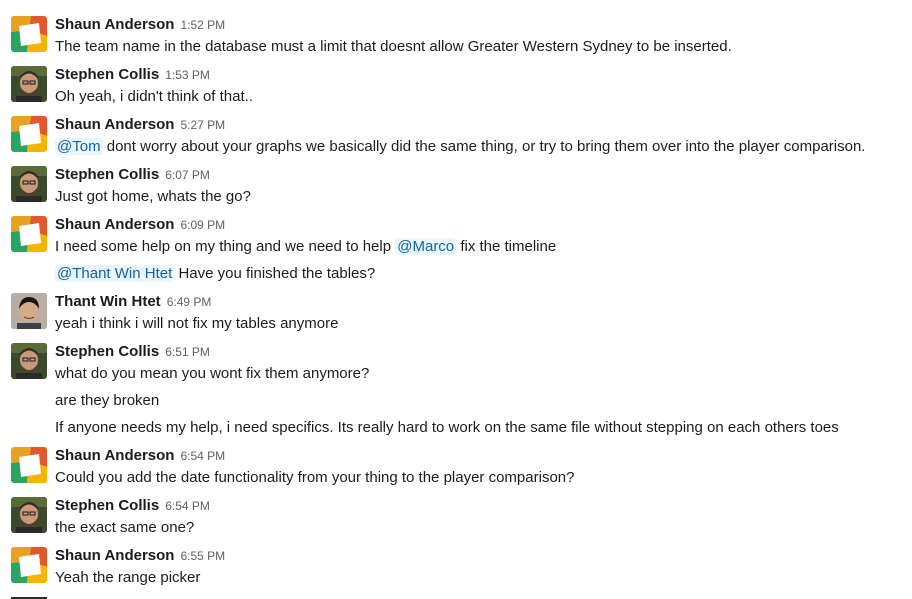 The width and height of the screenshot is (912, 599). I want to click on message-header: Shaun Anderson 5:27 PM, so click(140, 125).